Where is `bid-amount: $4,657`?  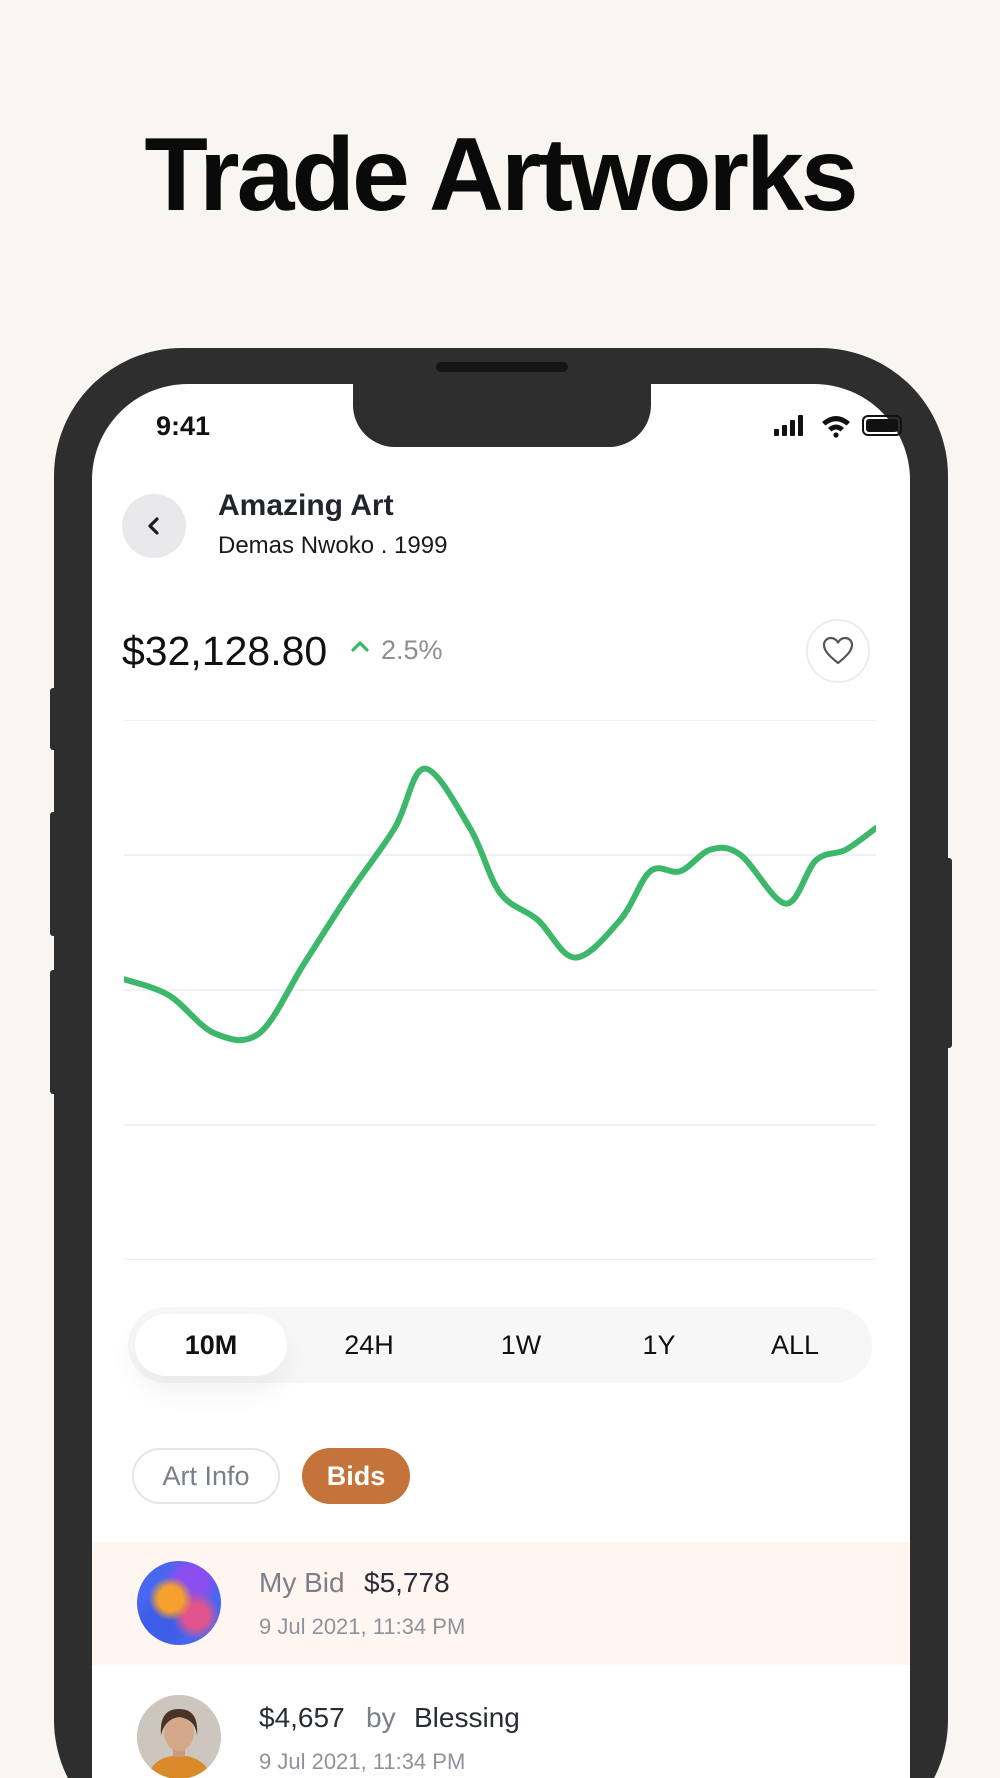
bid-amount: $4,657 is located at coordinates (302, 1717).